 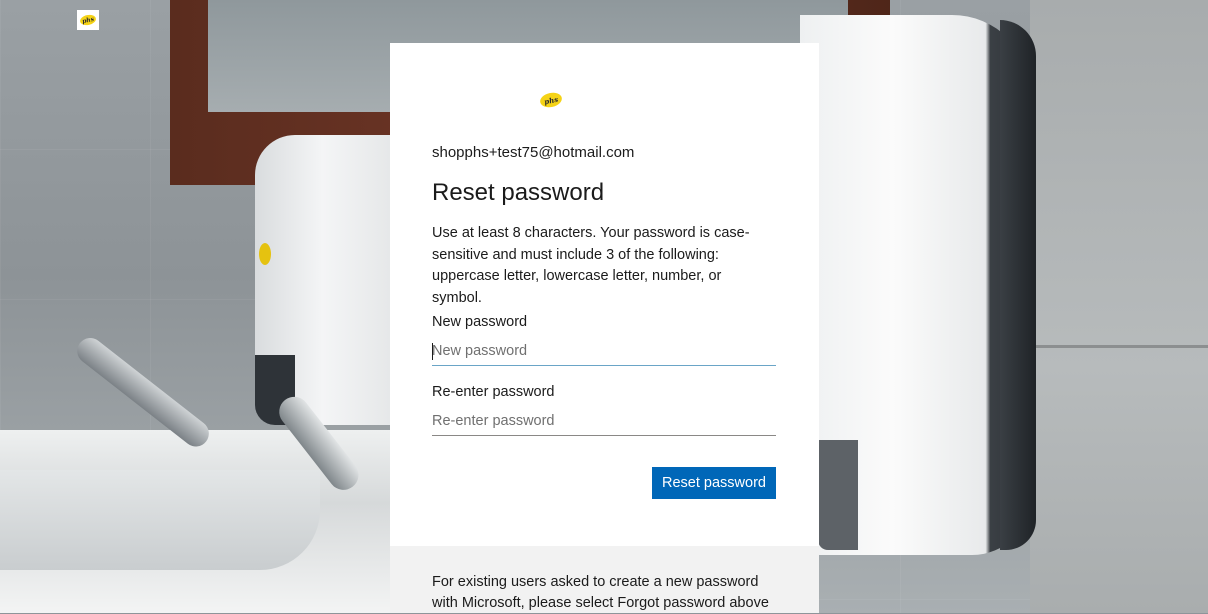 What do you see at coordinates (1119, 306) in the screenshot?
I see `right-wall` at bounding box center [1119, 306].